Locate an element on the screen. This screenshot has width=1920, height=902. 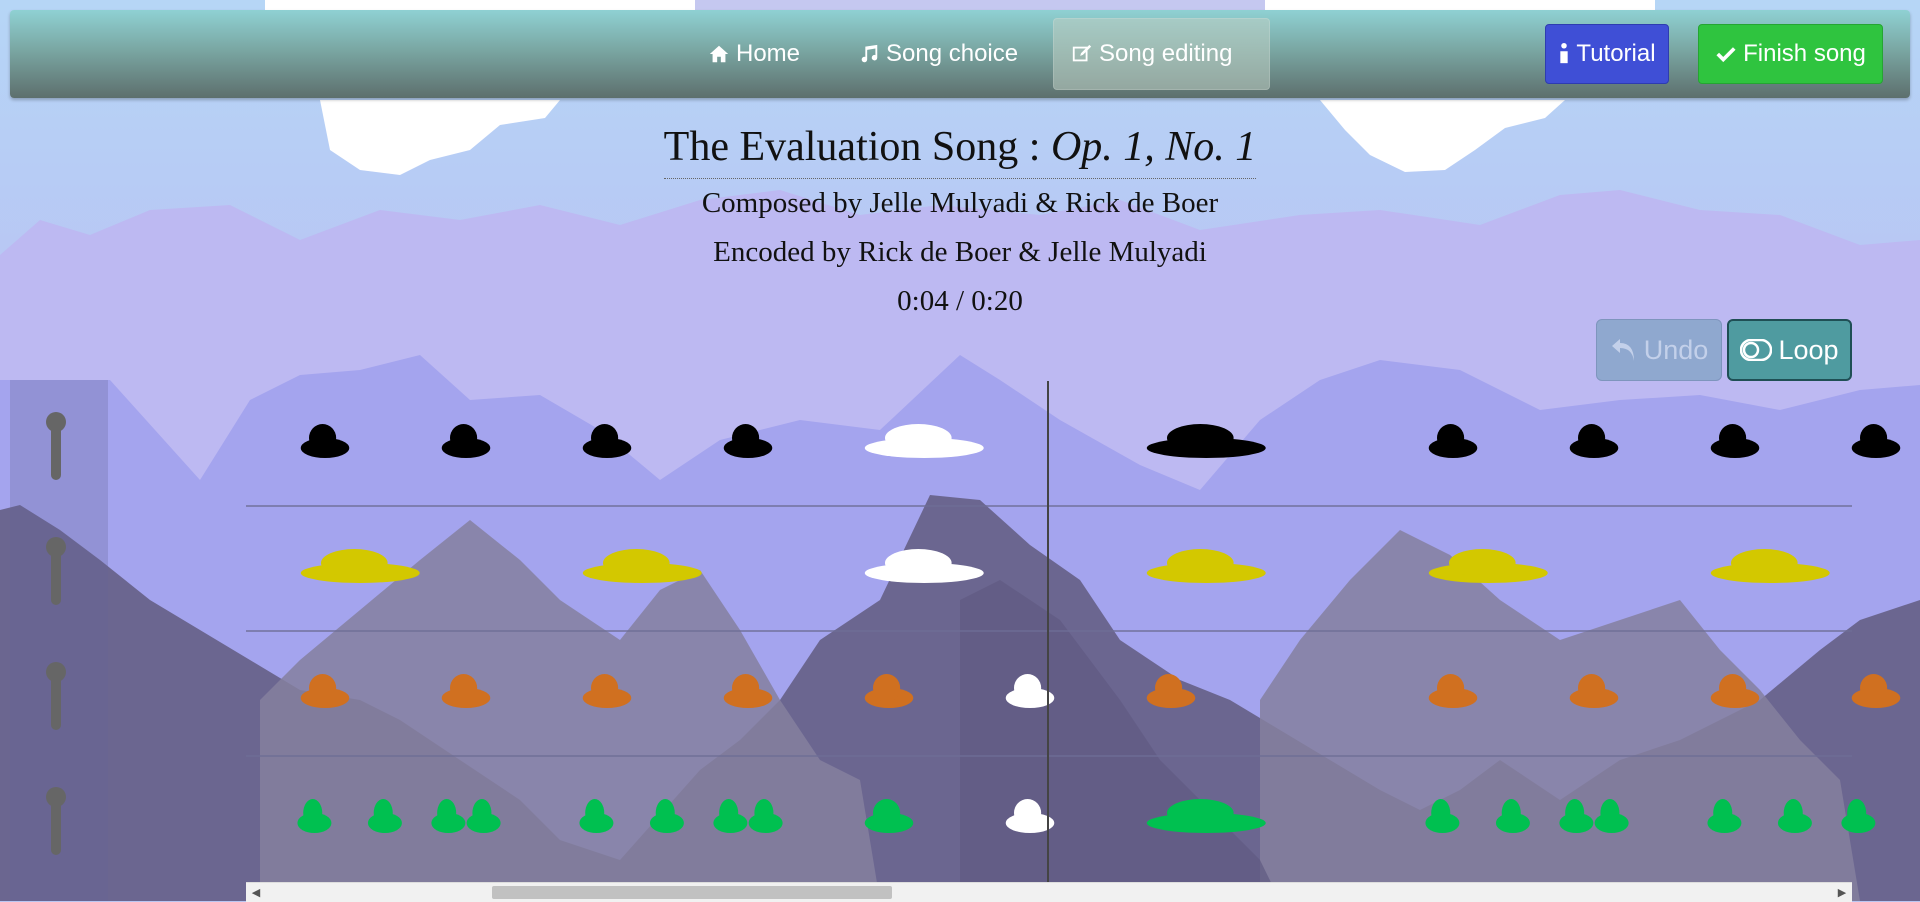
nav-song-choice-label: Song choice is located at coordinates (952, 53).